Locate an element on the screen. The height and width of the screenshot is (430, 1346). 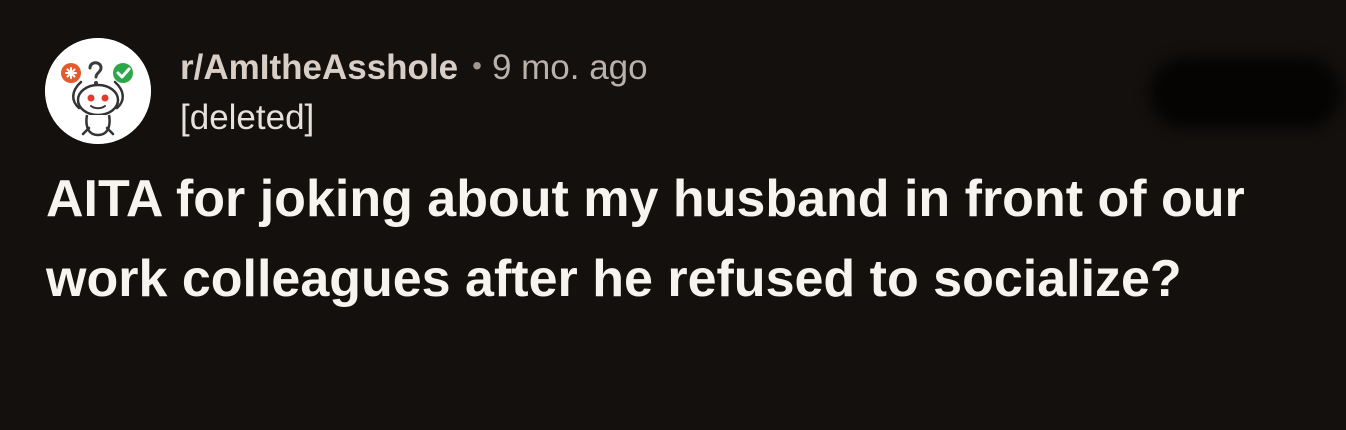
reddit-snoo-avatar-icon is located at coordinates (98, 91).